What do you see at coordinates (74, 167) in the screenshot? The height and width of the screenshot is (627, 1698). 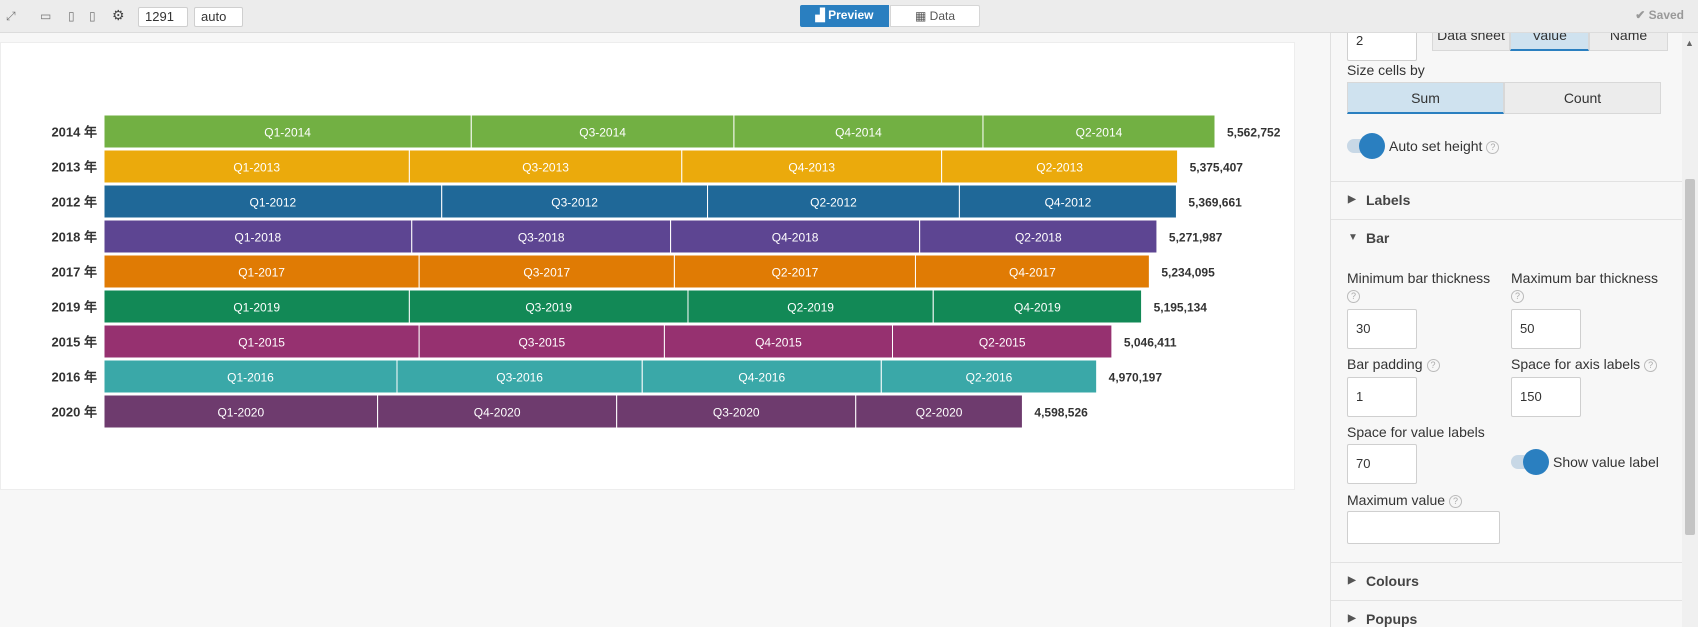 I see `axis-label: 2013 年` at bounding box center [74, 167].